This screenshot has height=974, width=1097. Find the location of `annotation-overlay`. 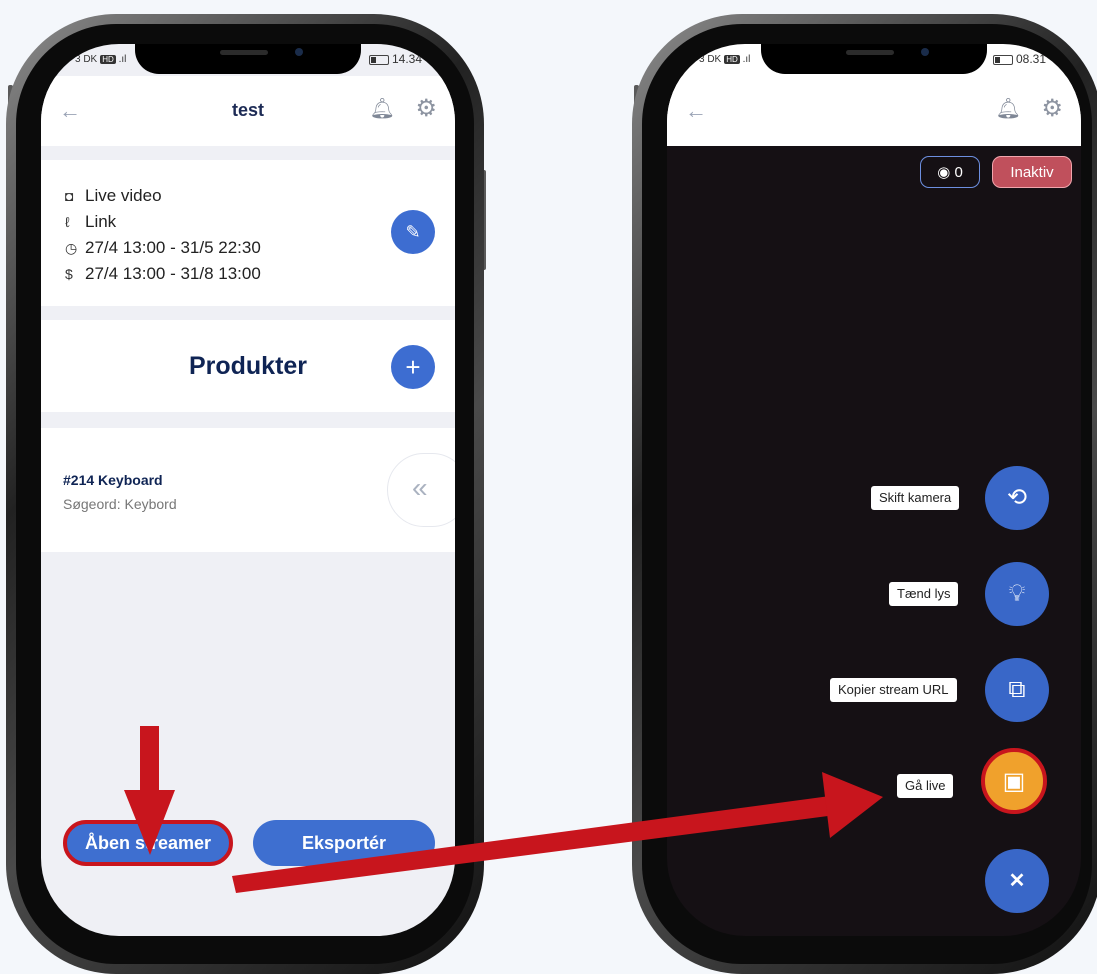

annotation-overlay is located at coordinates (503, 809).